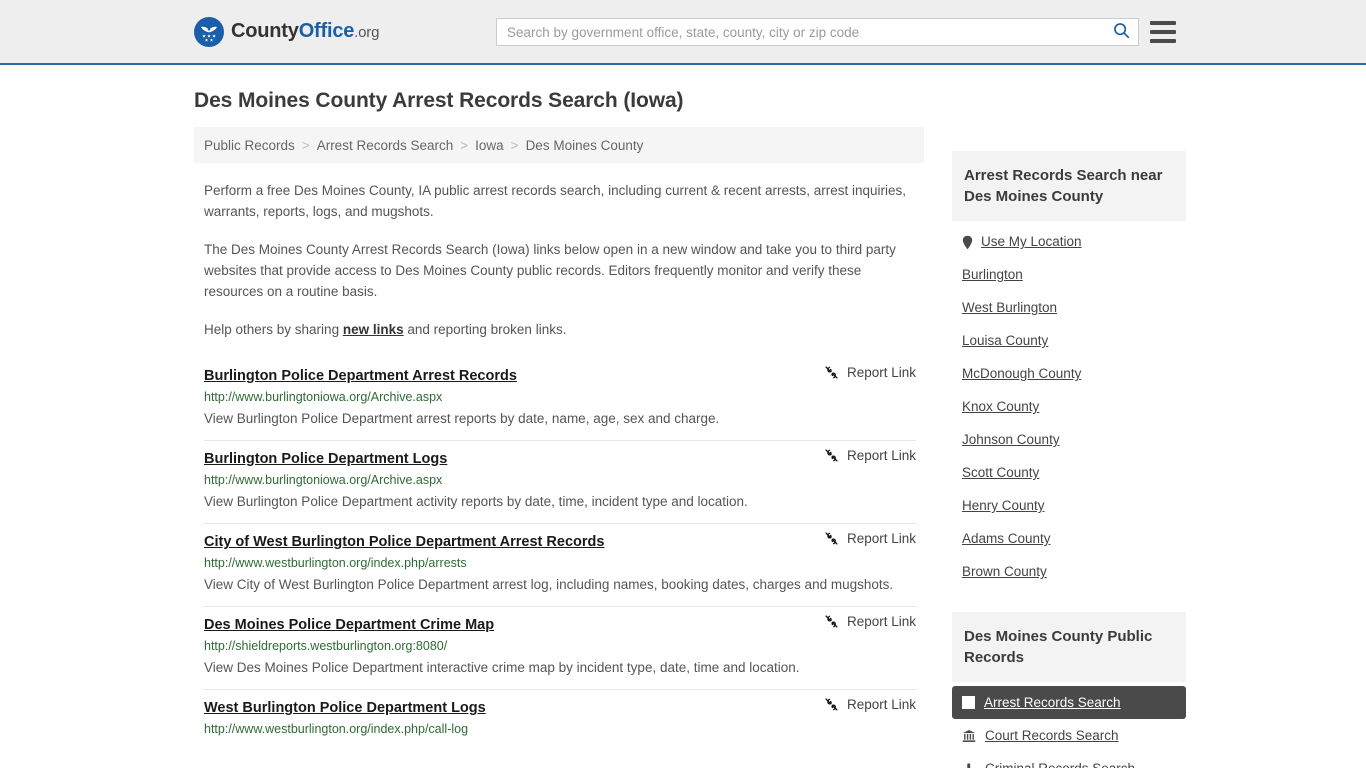  What do you see at coordinates (967, 242) in the screenshot?
I see `map-pin-icon` at bounding box center [967, 242].